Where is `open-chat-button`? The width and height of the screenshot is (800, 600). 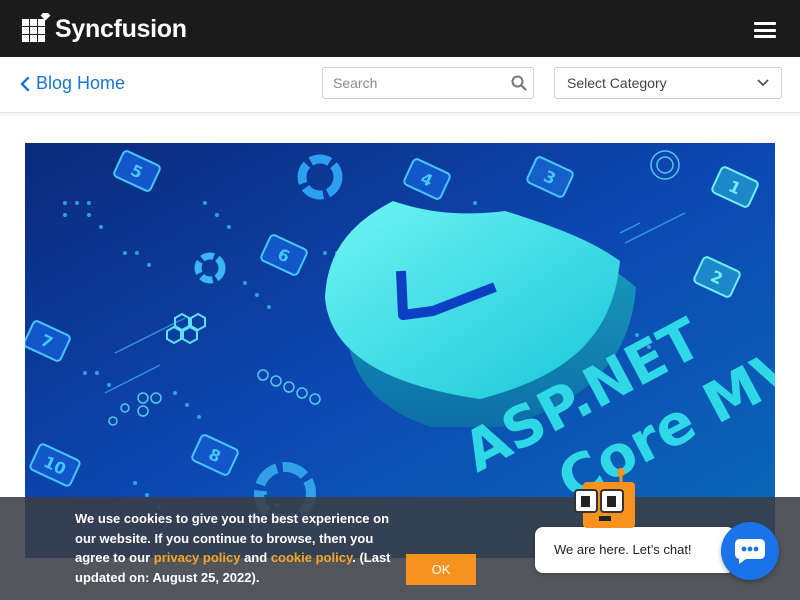 open-chat-button is located at coordinates (750, 551).